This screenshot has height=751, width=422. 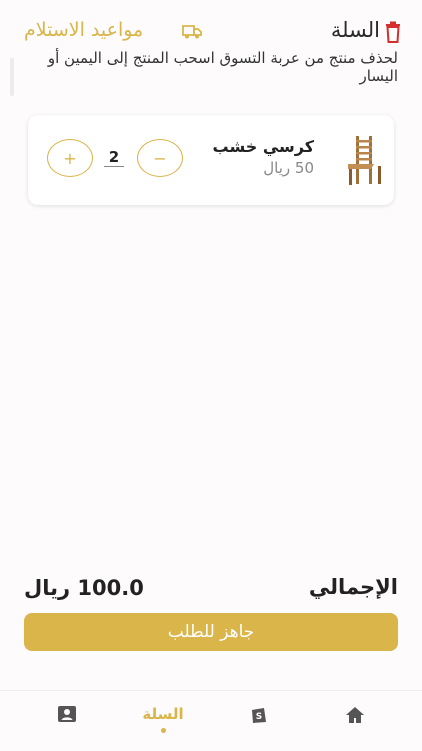 I want to click on nav-store: S, so click(x=259, y=725).